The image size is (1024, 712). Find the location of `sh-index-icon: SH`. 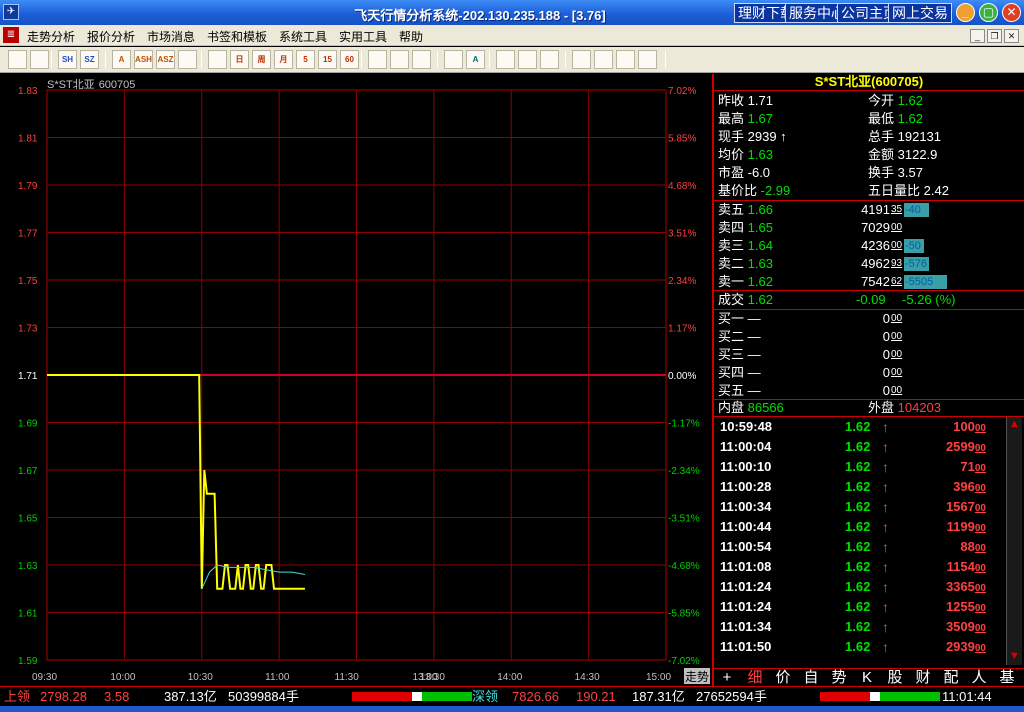

sh-index-icon: SH is located at coordinates (67, 59).